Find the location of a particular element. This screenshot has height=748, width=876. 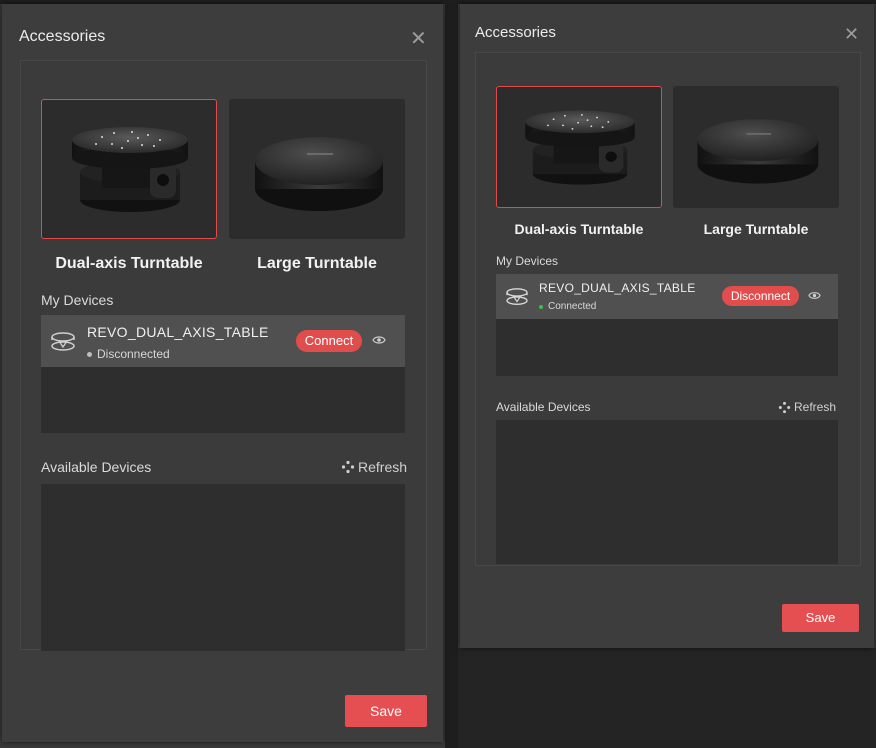

device-status: Disconnected is located at coordinates (128, 354).